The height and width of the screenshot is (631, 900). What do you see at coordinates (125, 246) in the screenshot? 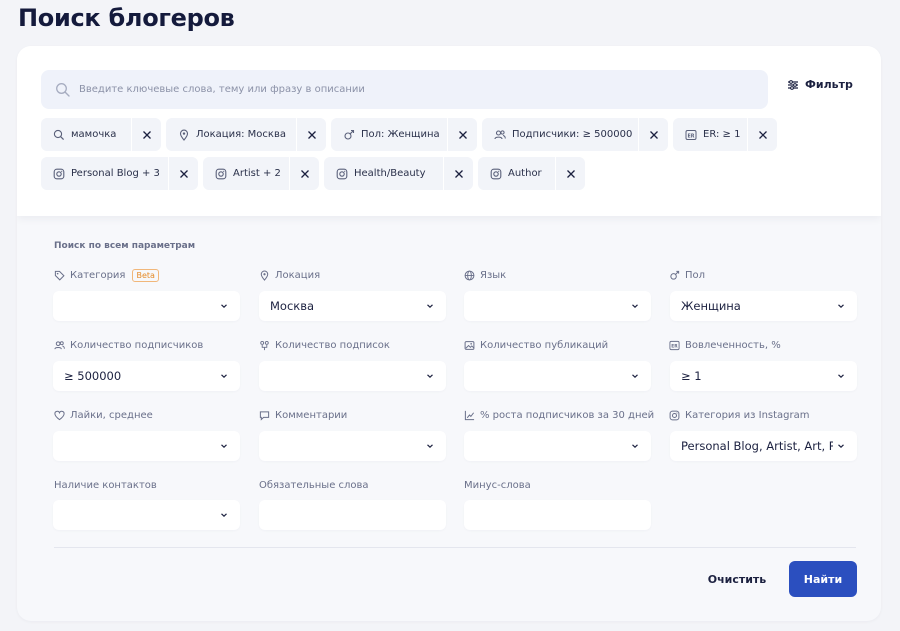
I see `params-section-title: Поиск по всем параметрам` at bounding box center [125, 246].